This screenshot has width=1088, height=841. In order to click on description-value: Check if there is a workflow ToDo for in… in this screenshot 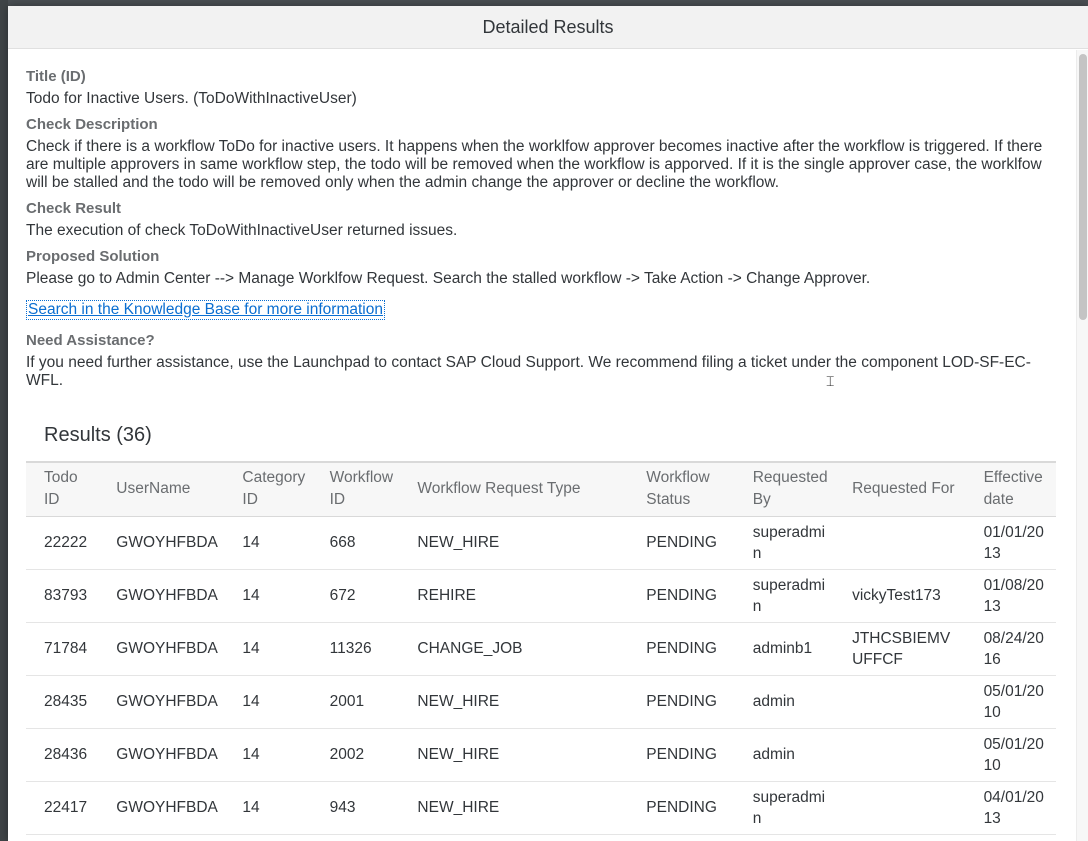, I will do `click(534, 164)`.